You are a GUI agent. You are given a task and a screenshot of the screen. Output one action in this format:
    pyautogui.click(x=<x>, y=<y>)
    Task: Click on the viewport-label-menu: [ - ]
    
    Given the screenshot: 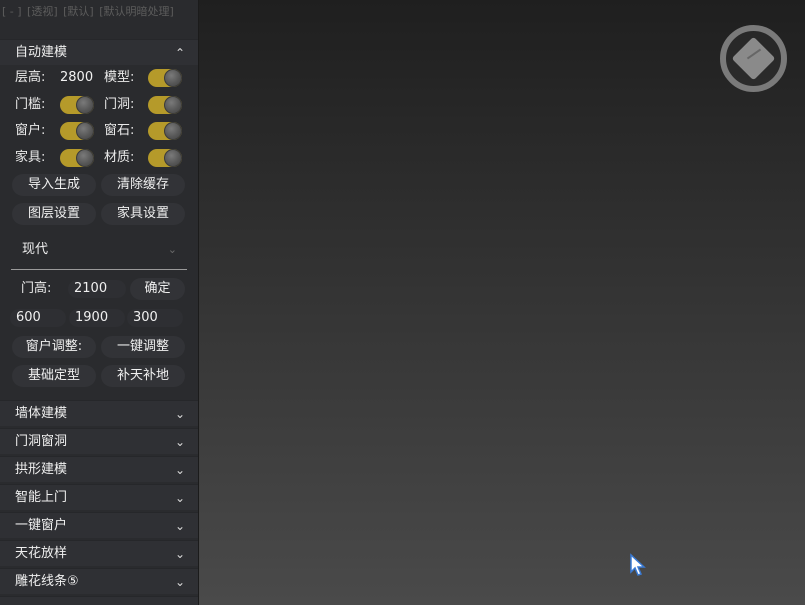 What is the action you would take?
    pyautogui.click(x=12, y=11)
    